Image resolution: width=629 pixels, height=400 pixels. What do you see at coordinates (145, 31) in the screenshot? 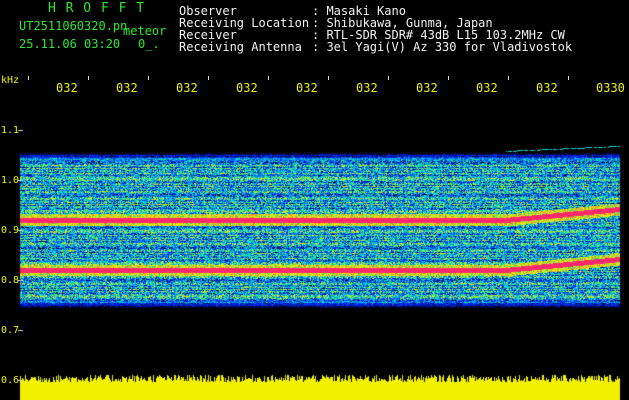
I see `mode-label: meteor` at bounding box center [145, 31].